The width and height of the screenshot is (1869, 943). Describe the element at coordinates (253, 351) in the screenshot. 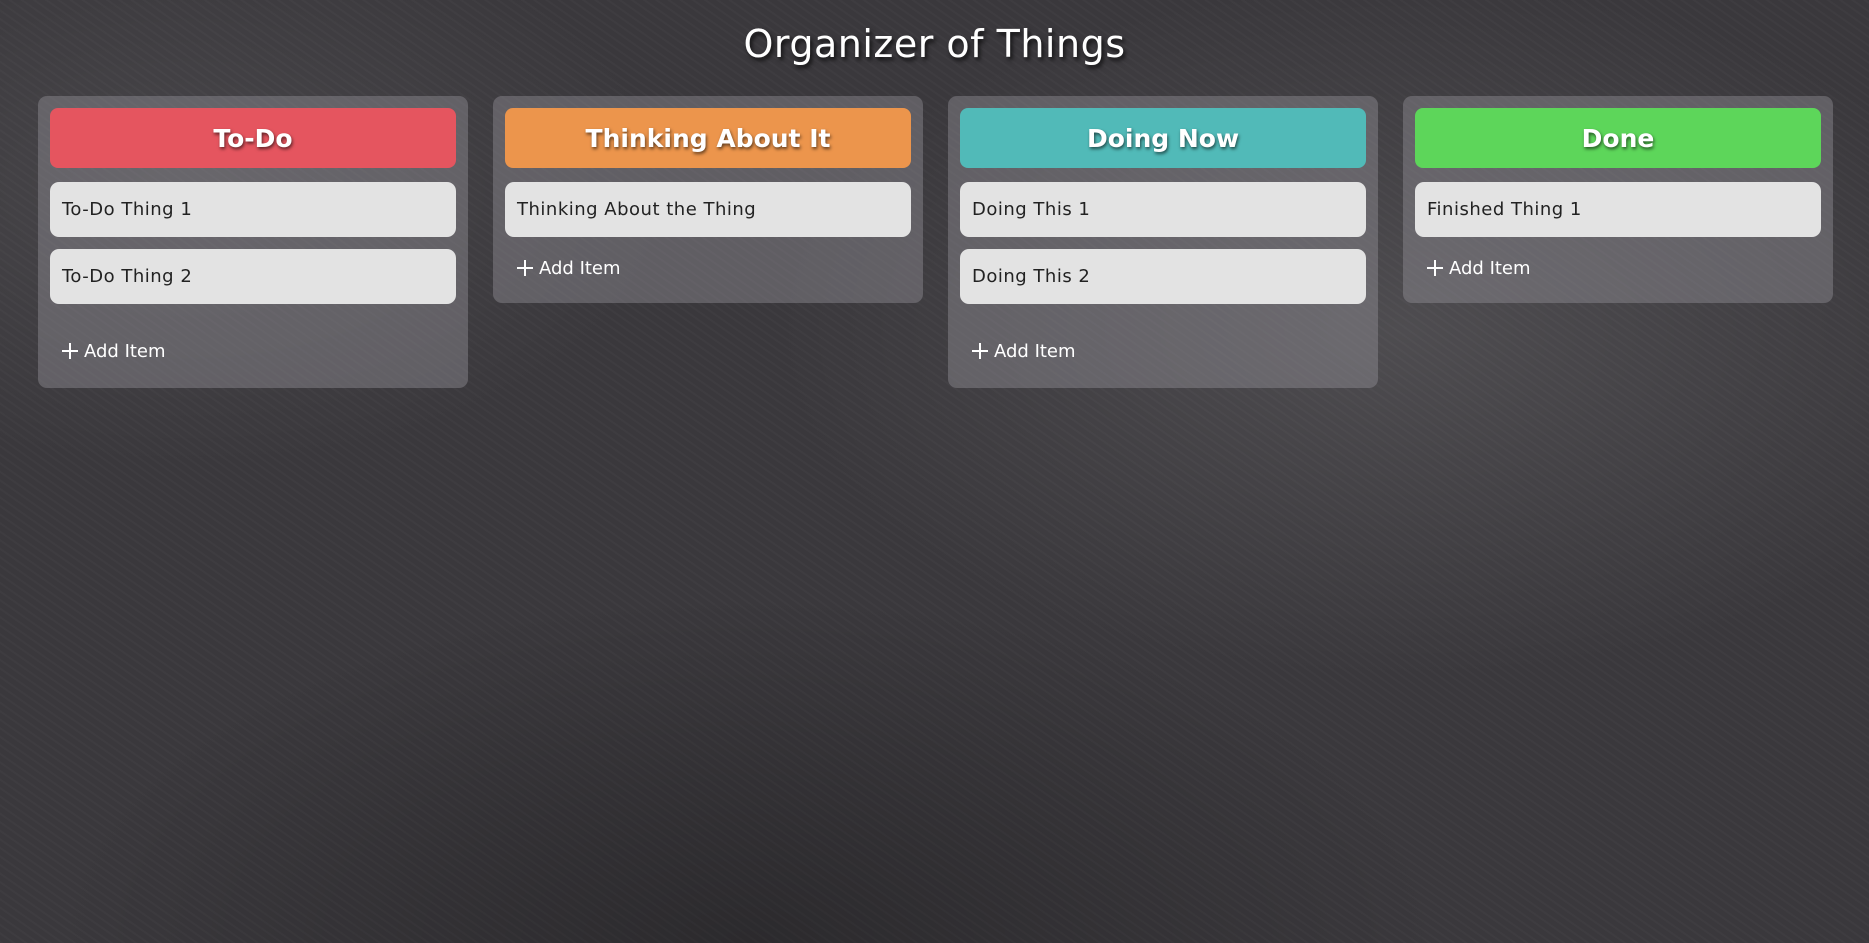

I see `add-item-button-todo: Add Item` at that location.